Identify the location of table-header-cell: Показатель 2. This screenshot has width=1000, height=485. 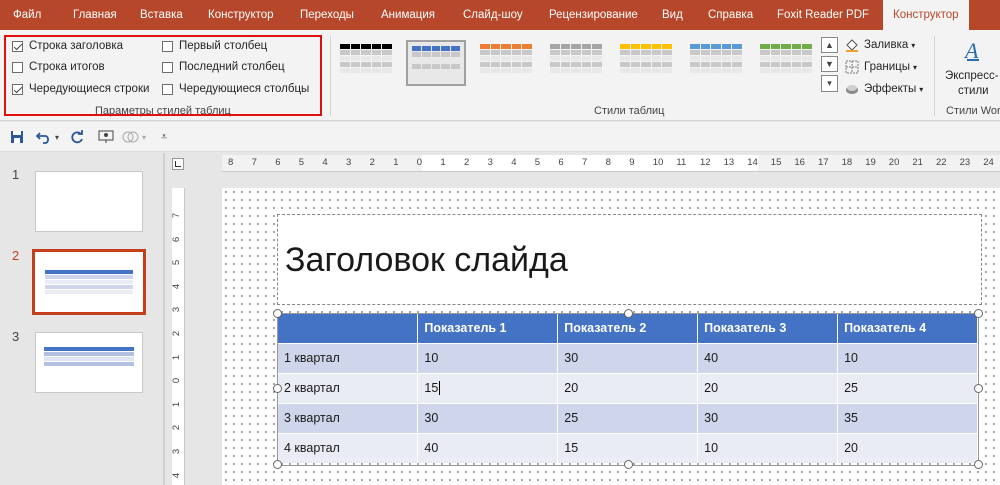
(628, 328).